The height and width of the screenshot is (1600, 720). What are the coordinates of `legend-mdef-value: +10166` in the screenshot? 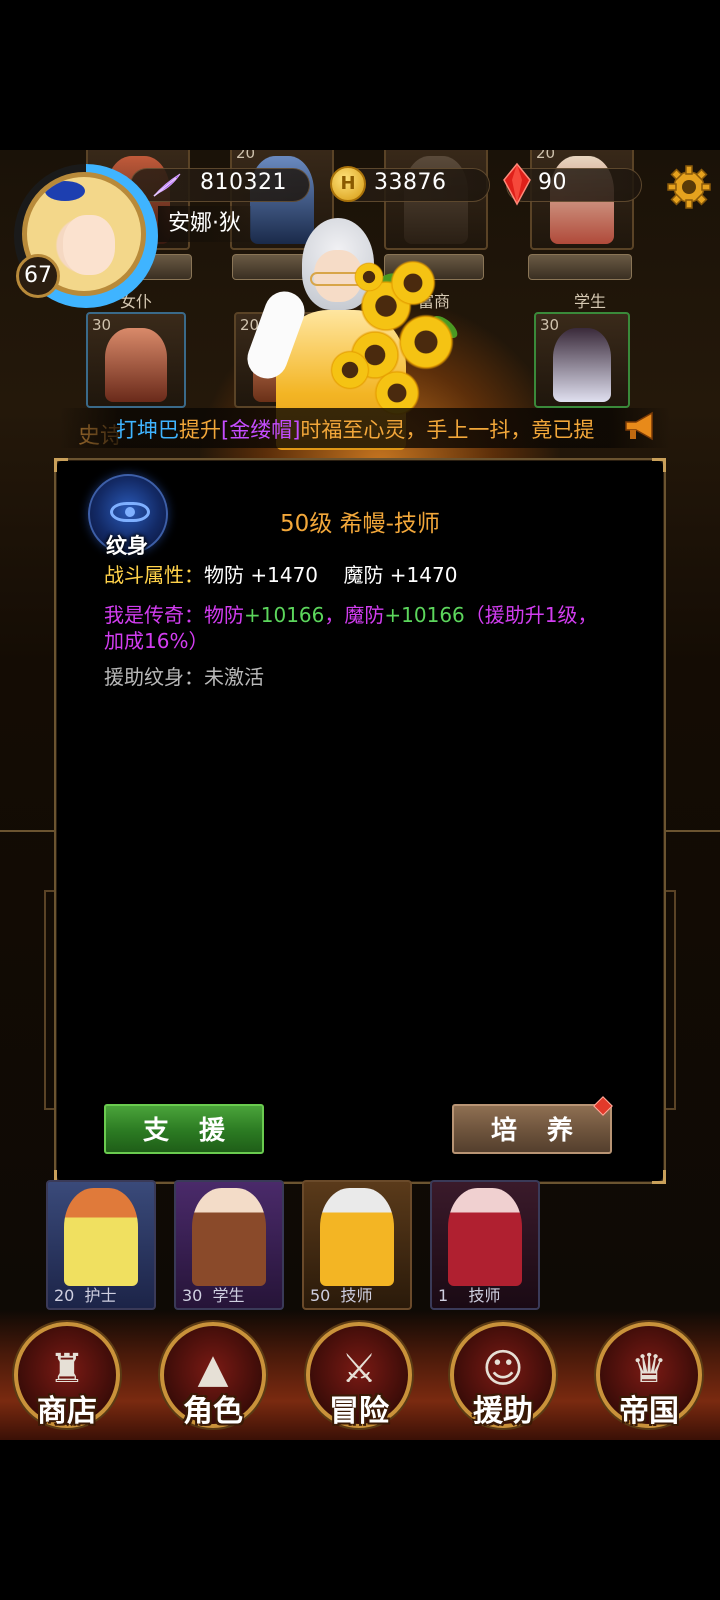 It's located at (424, 615).